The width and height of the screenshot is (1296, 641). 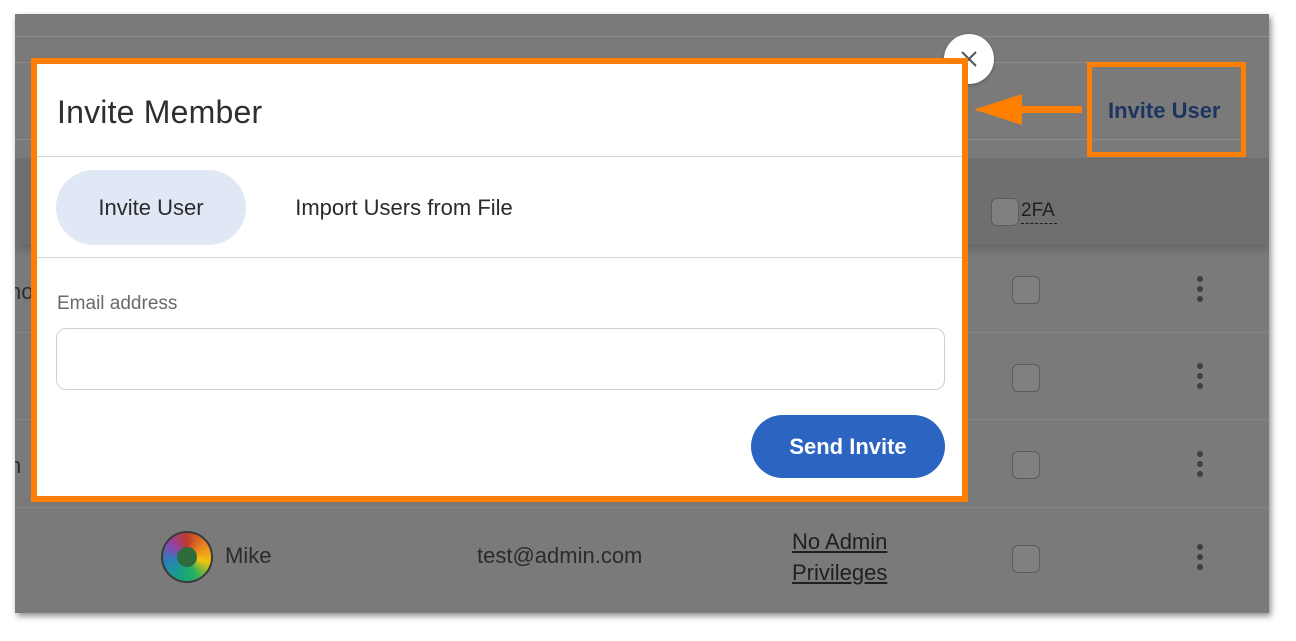 I want to click on top-divider, so click(x=642, y=36).